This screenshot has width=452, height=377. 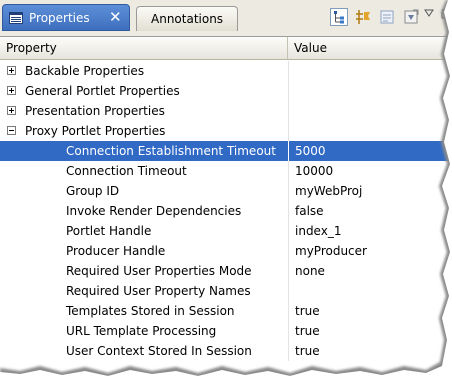 What do you see at coordinates (226, 111) in the screenshot?
I see `category-row: Presentation Properties` at bounding box center [226, 111].